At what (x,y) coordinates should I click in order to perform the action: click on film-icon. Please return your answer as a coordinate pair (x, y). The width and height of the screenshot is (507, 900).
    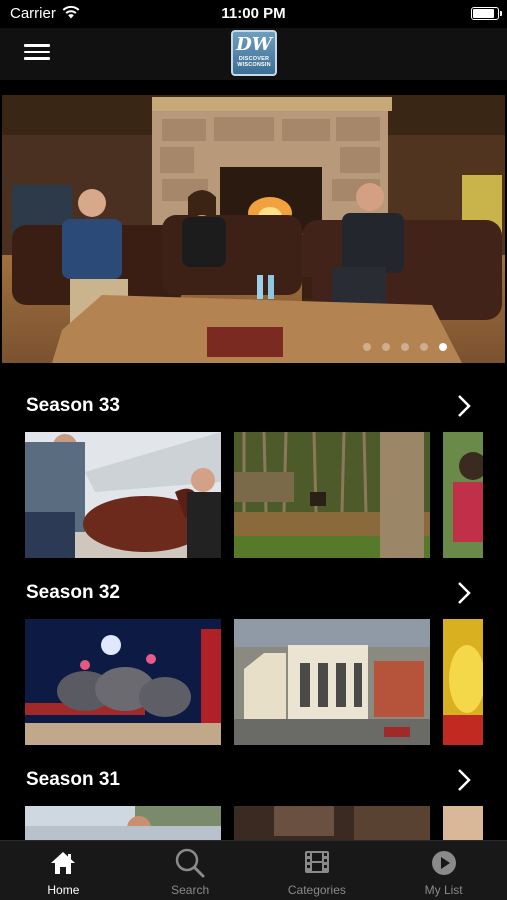
    Looking at the image, I should click on (316, 862).